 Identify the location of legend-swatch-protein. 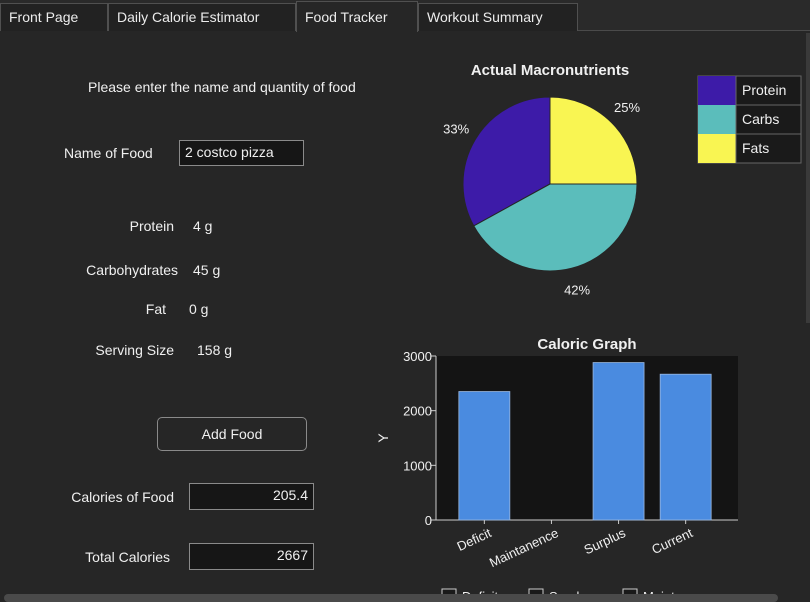
(717, 90).